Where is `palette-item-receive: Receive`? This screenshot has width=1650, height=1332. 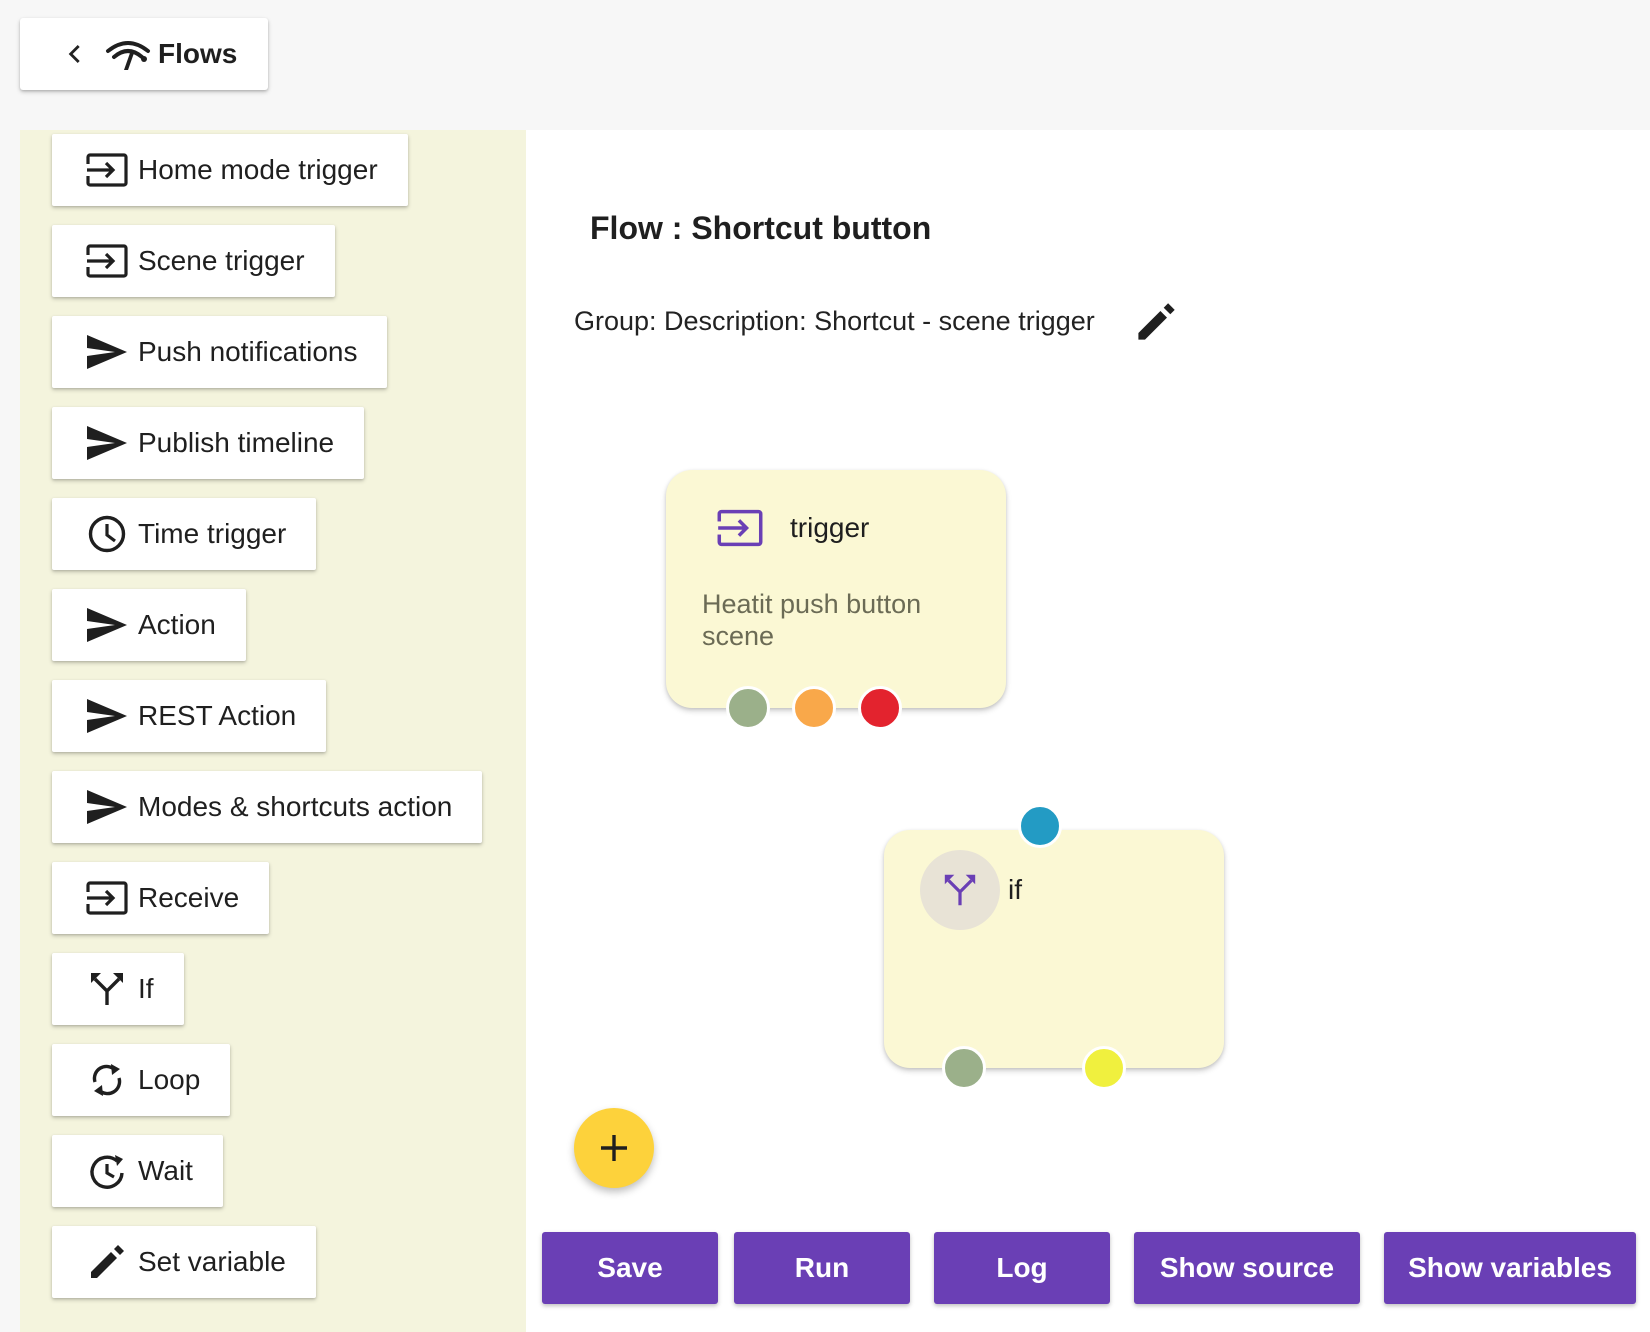 palette-item-receive: Receive is located at coordinates (161, 898).